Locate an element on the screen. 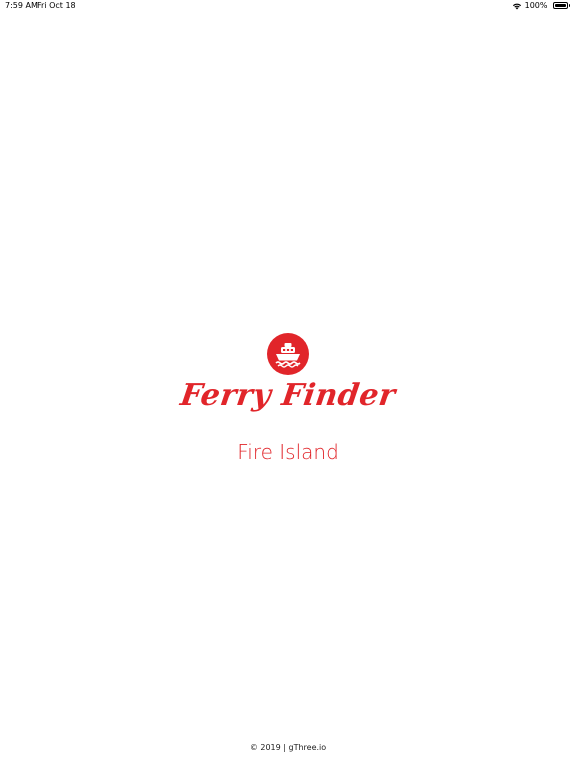  status-indicators: 100% is located at coordinates (541, 5).